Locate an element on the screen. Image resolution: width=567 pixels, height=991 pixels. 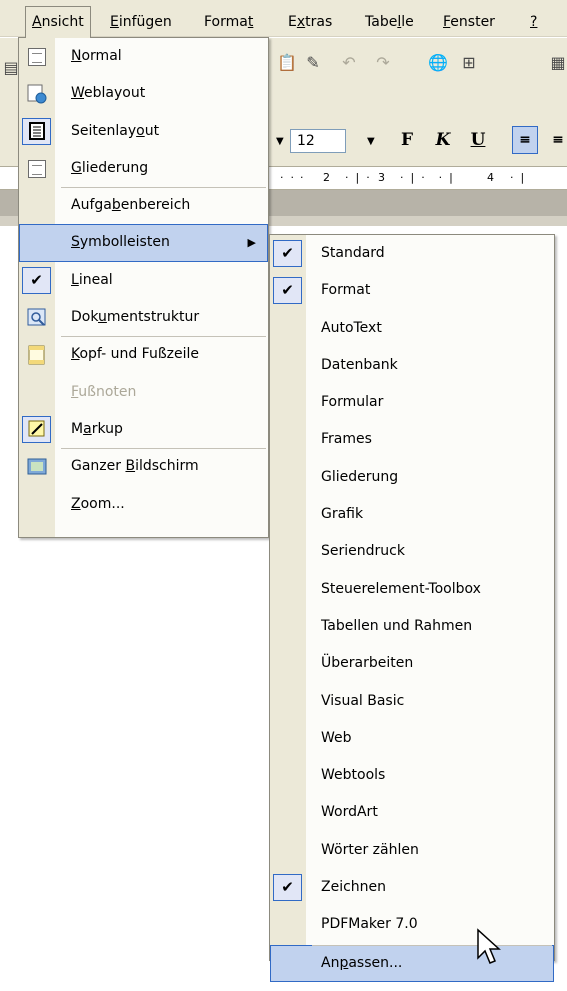
toolbar-toggle-item: Überarbeiten is located at coordinates (412, 663).